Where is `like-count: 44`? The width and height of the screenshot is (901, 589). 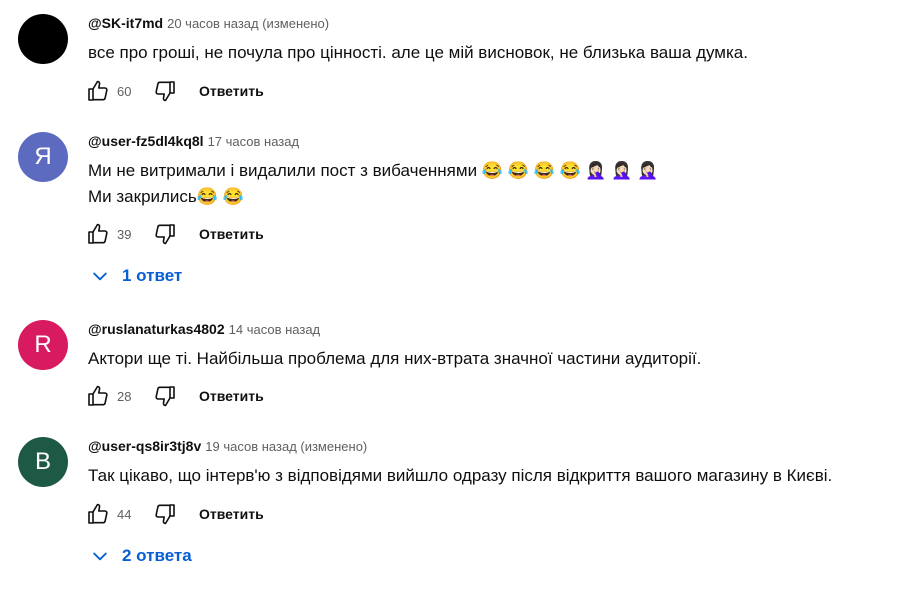 like-count: 44 is located at coordinates (124, 514).